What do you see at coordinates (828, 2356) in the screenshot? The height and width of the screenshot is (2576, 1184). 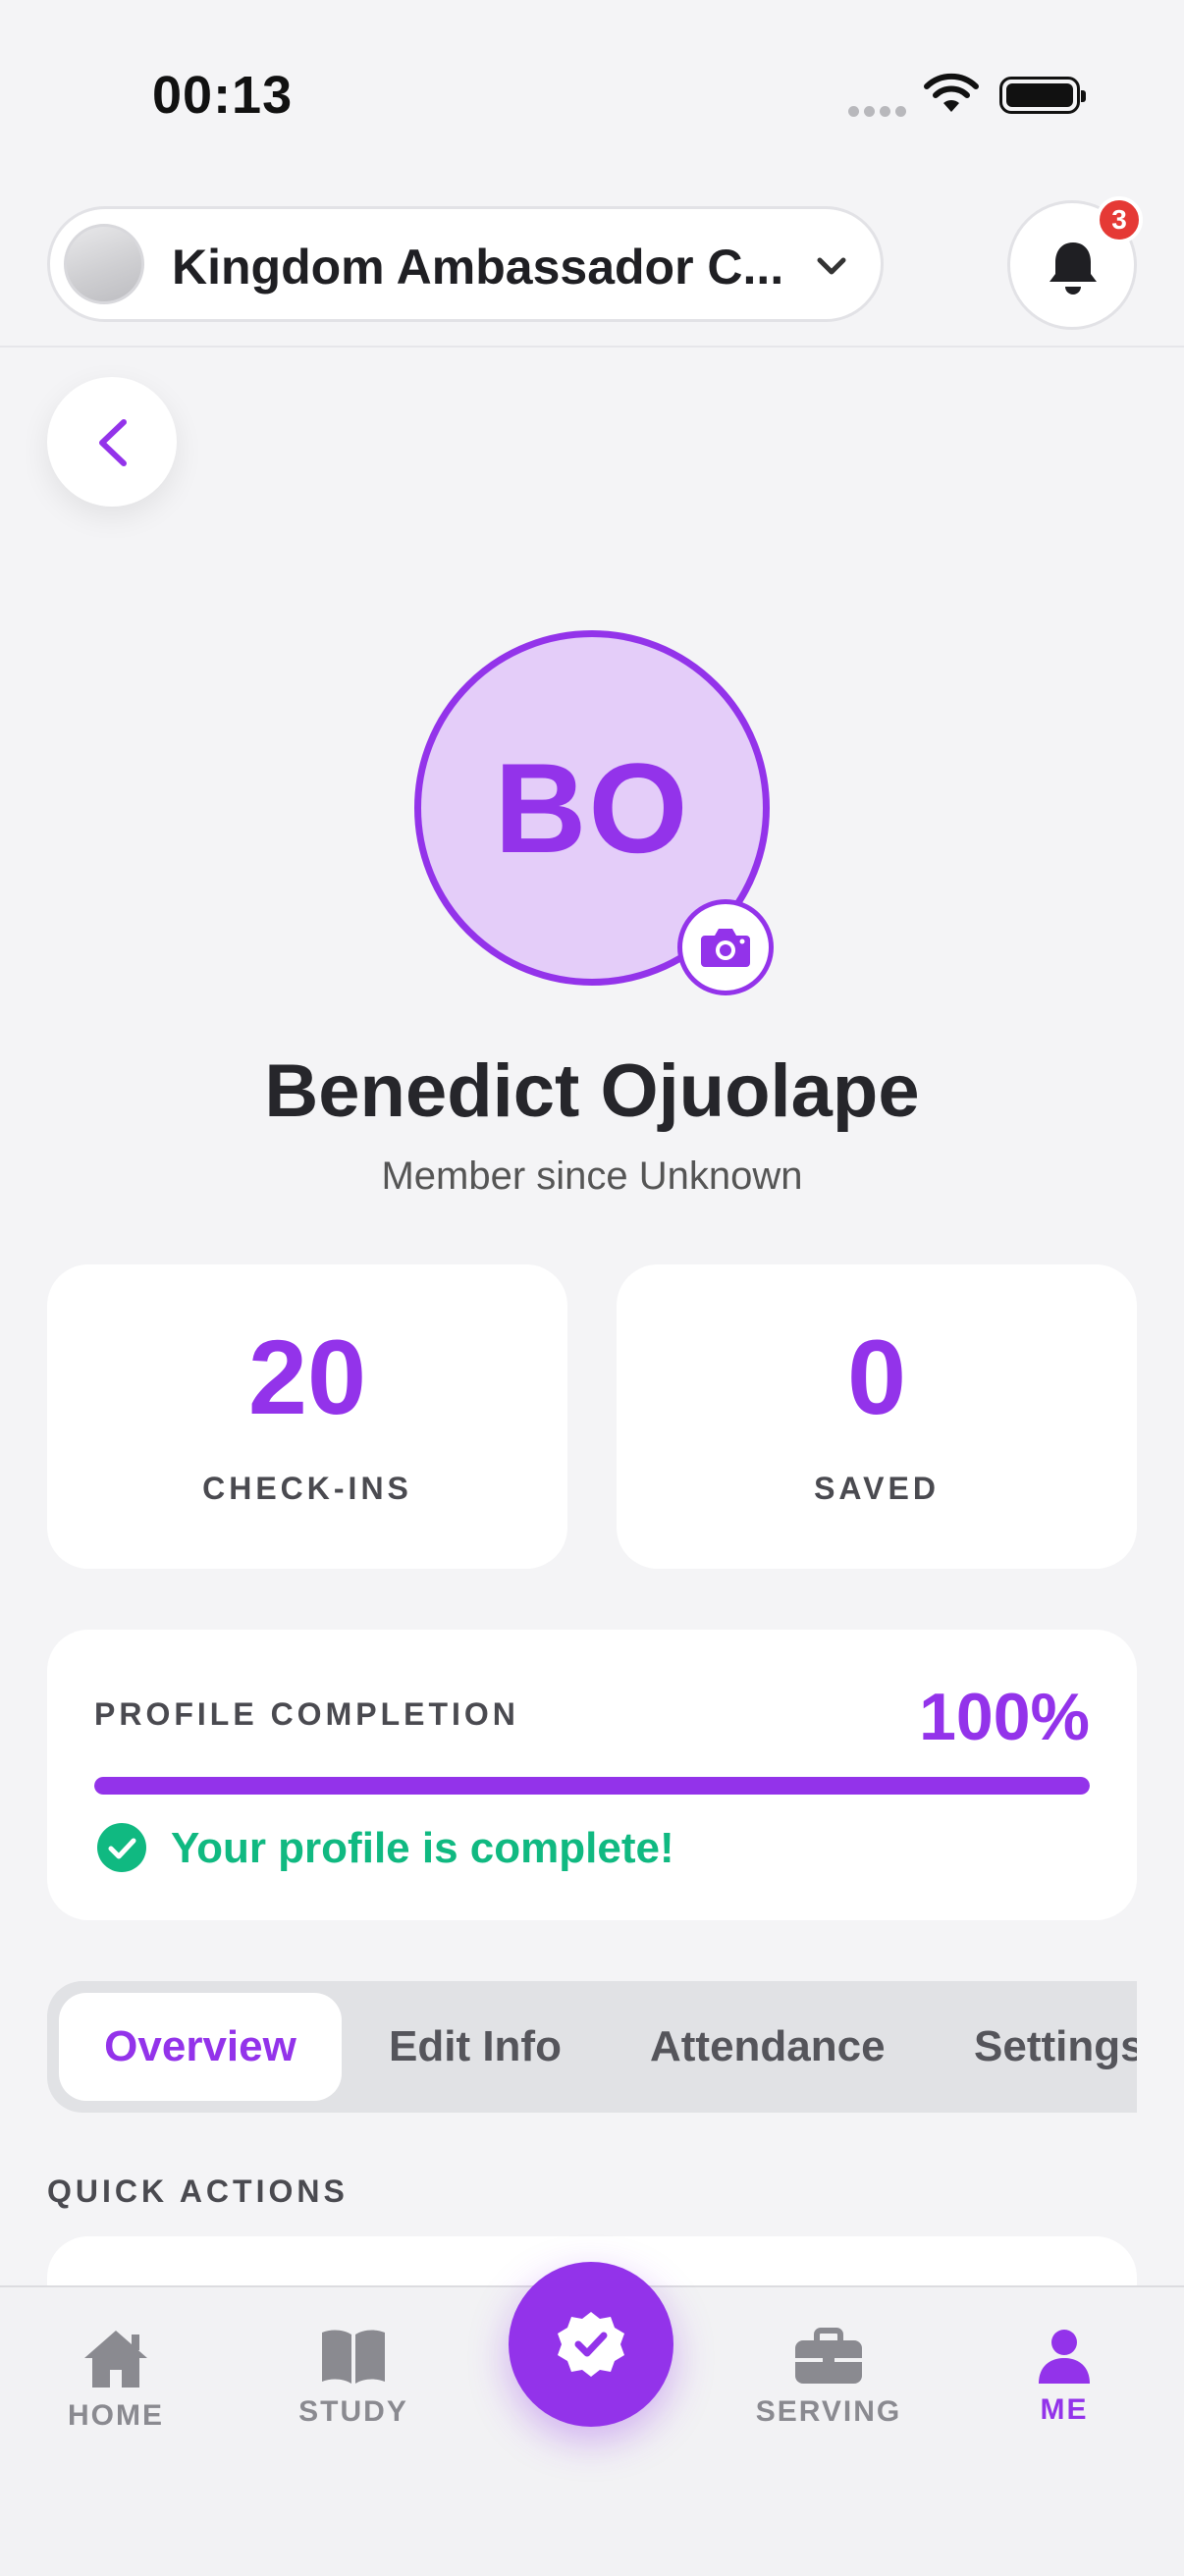 I see `briefcase-icon` at bounding box center [828, 2356].